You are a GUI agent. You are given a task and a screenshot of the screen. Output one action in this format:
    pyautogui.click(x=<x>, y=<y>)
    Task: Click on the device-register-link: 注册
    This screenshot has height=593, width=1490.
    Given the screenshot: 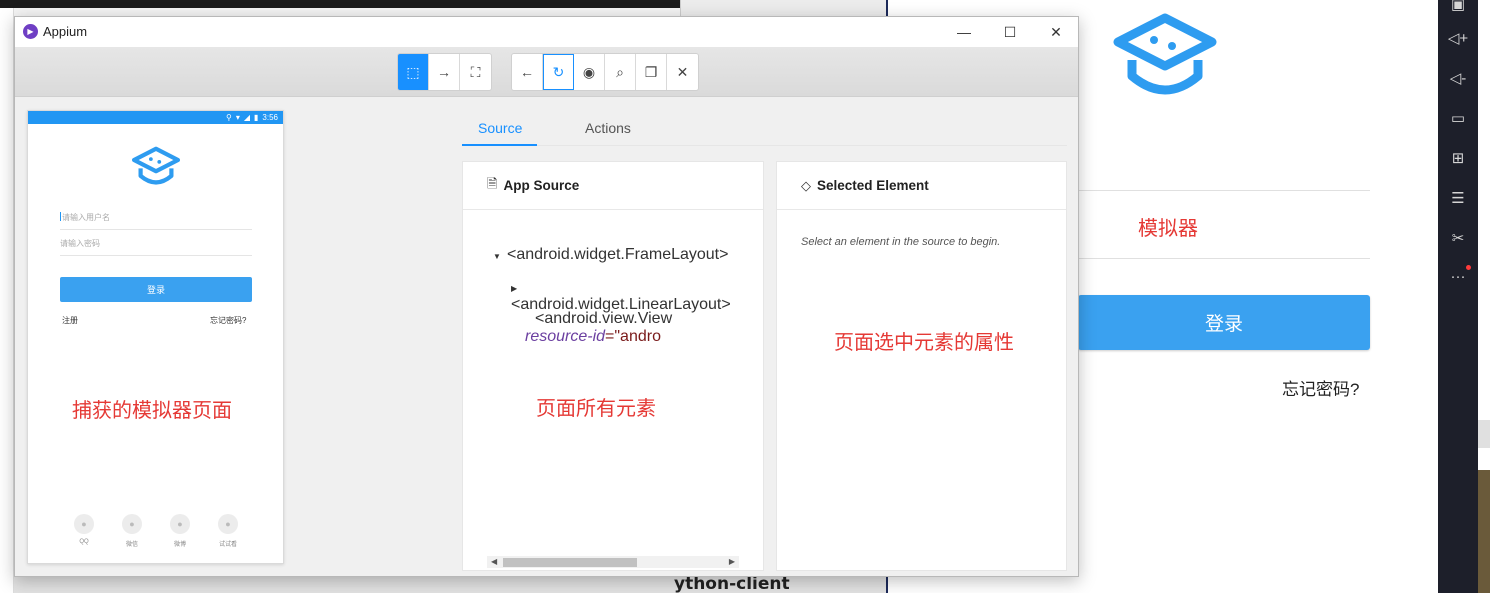 What is the action you would take?
    pyautogui.click(x=70, y=320)
    